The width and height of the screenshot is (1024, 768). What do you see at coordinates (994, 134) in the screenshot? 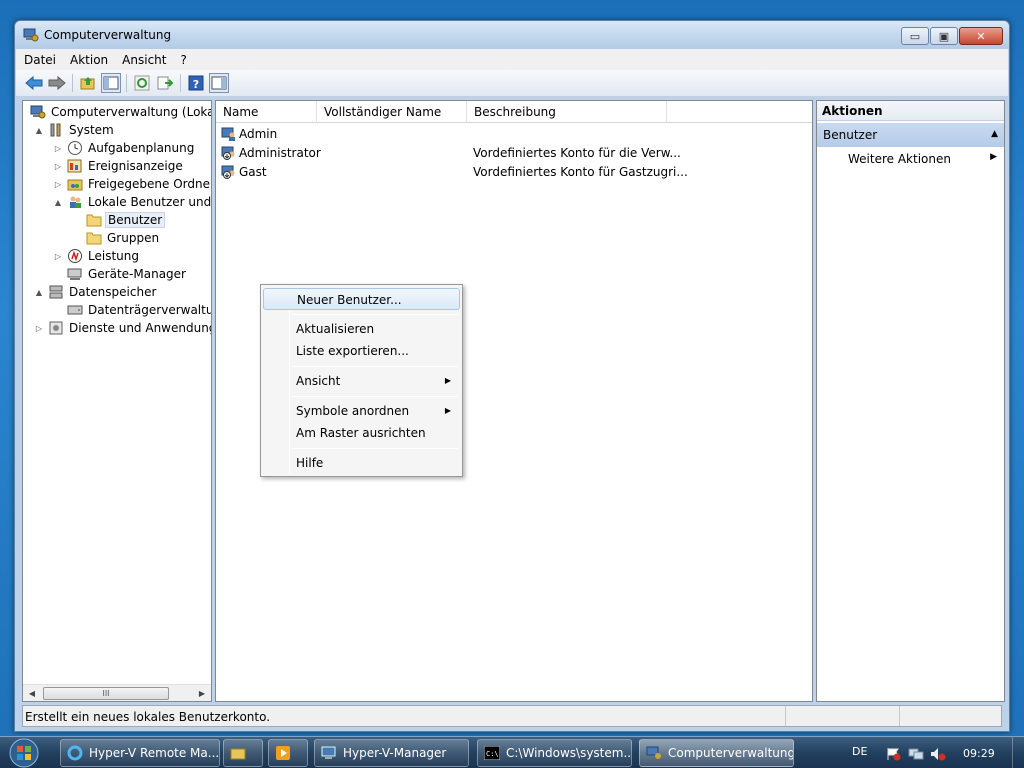
I see `collapse-up-icon: ▲` at bounding box center [994, 134].